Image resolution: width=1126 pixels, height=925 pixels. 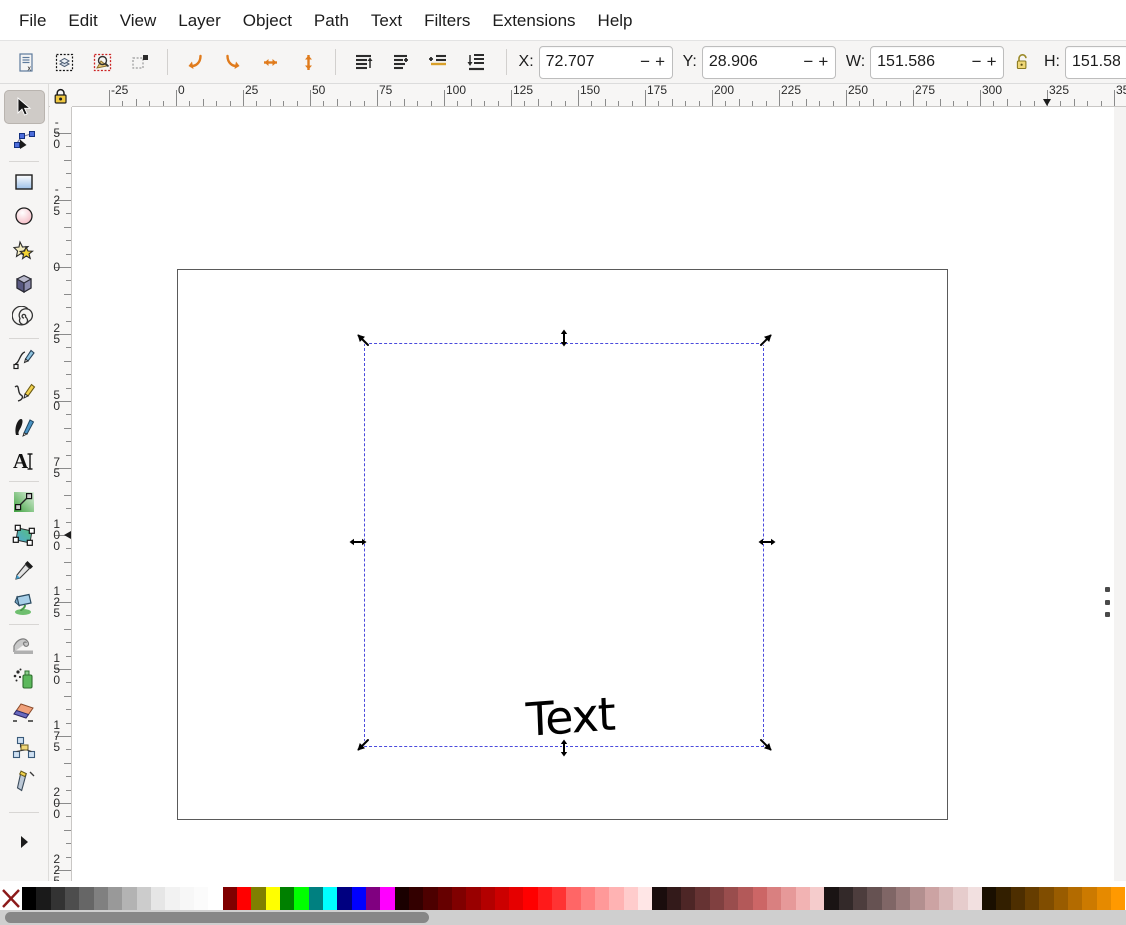 I want to click on star-tool, so click(x=24, y=250).